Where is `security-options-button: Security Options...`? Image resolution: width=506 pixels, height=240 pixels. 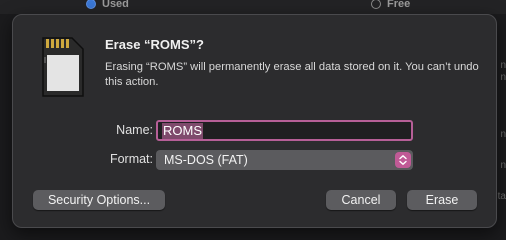 security-options-button: Security Options... is located at coordinates (99, 200).